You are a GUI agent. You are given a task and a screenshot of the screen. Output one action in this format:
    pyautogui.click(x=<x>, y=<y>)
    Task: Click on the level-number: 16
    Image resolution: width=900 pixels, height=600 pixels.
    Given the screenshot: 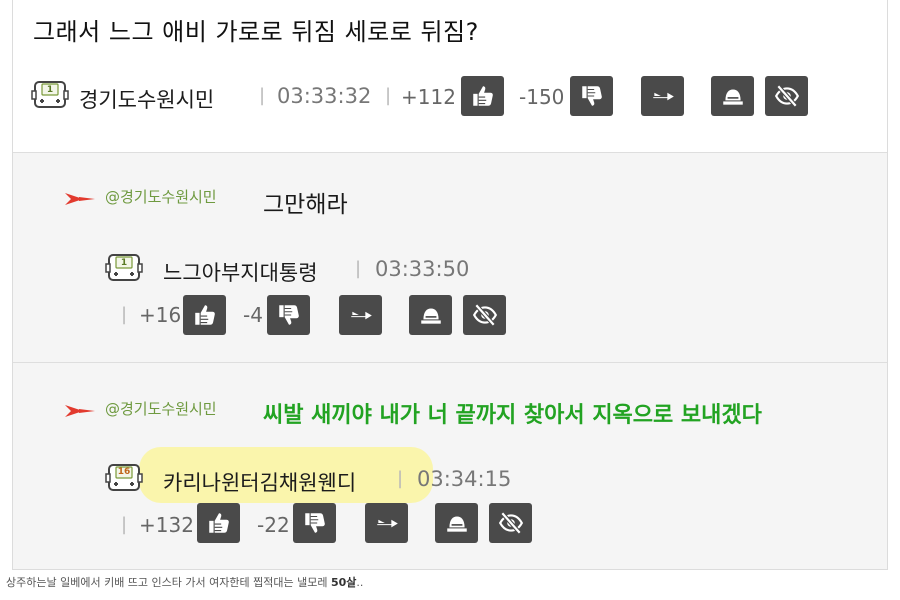 What is the action you would take?
    pyautogui.click(x=124, y=472)
    